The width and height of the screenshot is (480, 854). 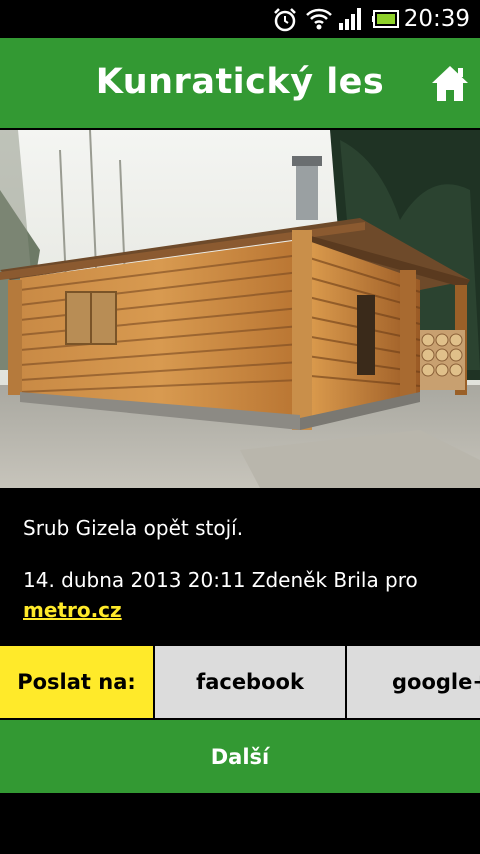 What do you see at coordinates (350, 19) in the screenshot?
I see `signal-icon` at bounding box center [350, 19].